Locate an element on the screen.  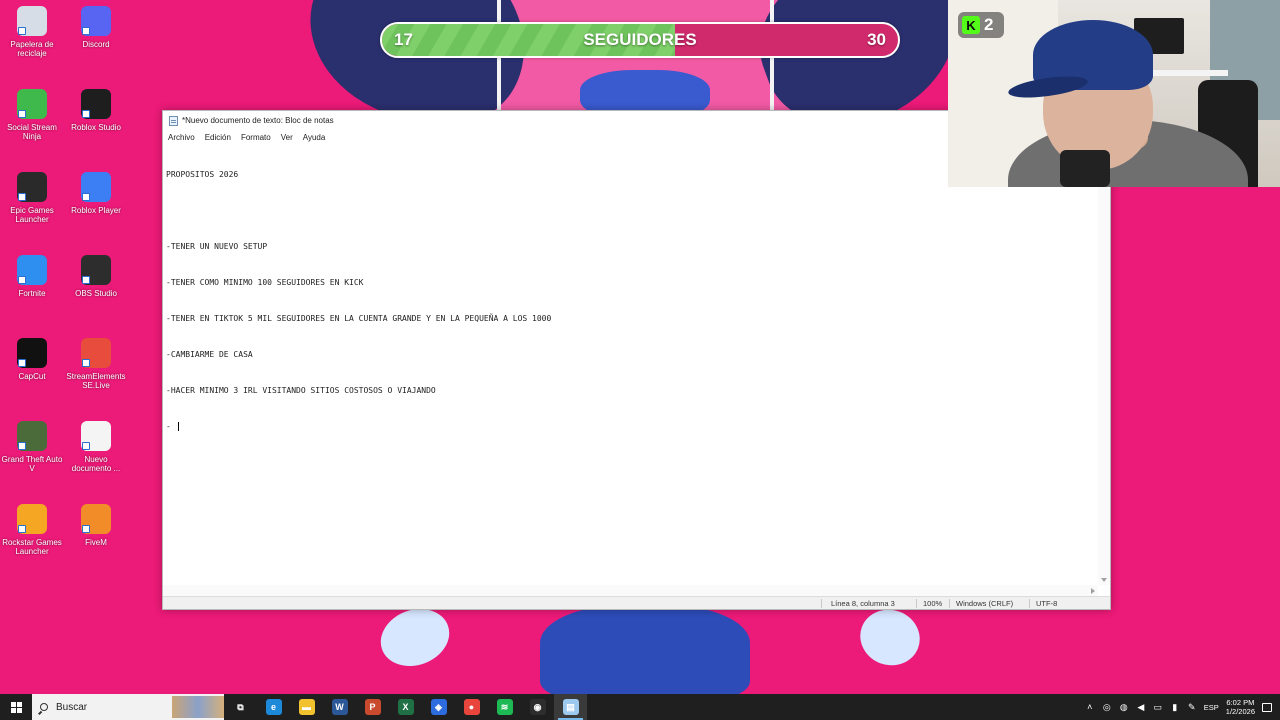
task-view-icon: ⧉ is located at coordinates (240, 707).